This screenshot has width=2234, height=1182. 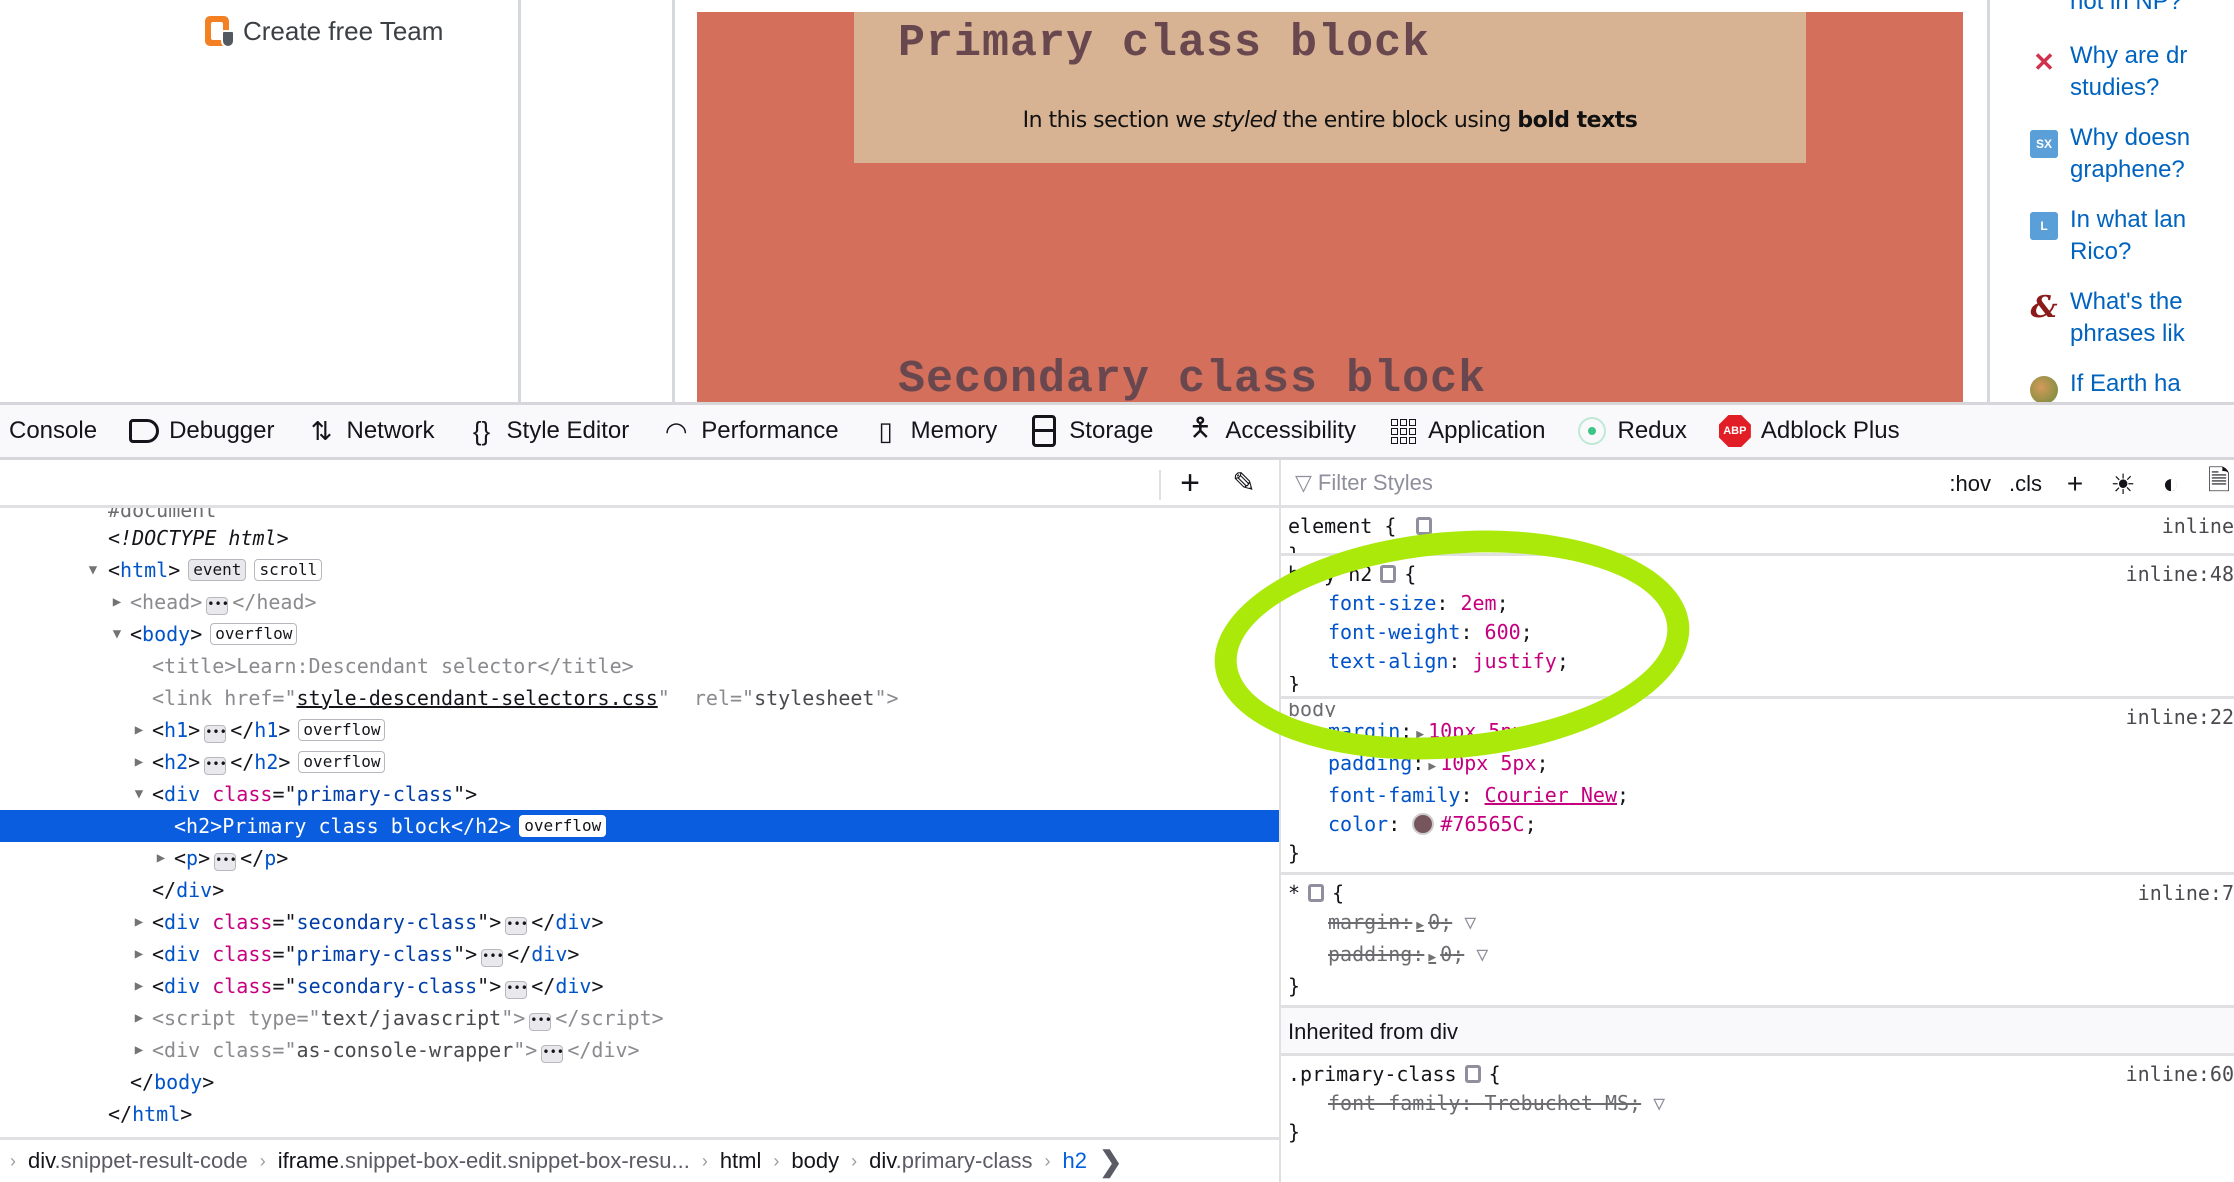 I want to click on color-swatch, so click(x=1423, y=824).